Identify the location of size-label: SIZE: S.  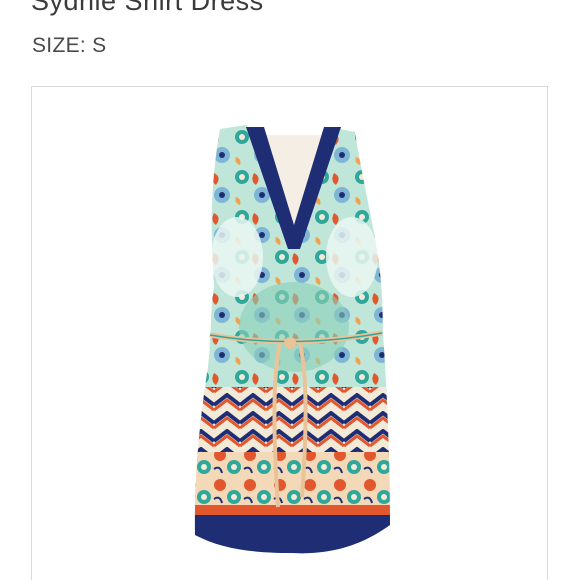
(69, 45).